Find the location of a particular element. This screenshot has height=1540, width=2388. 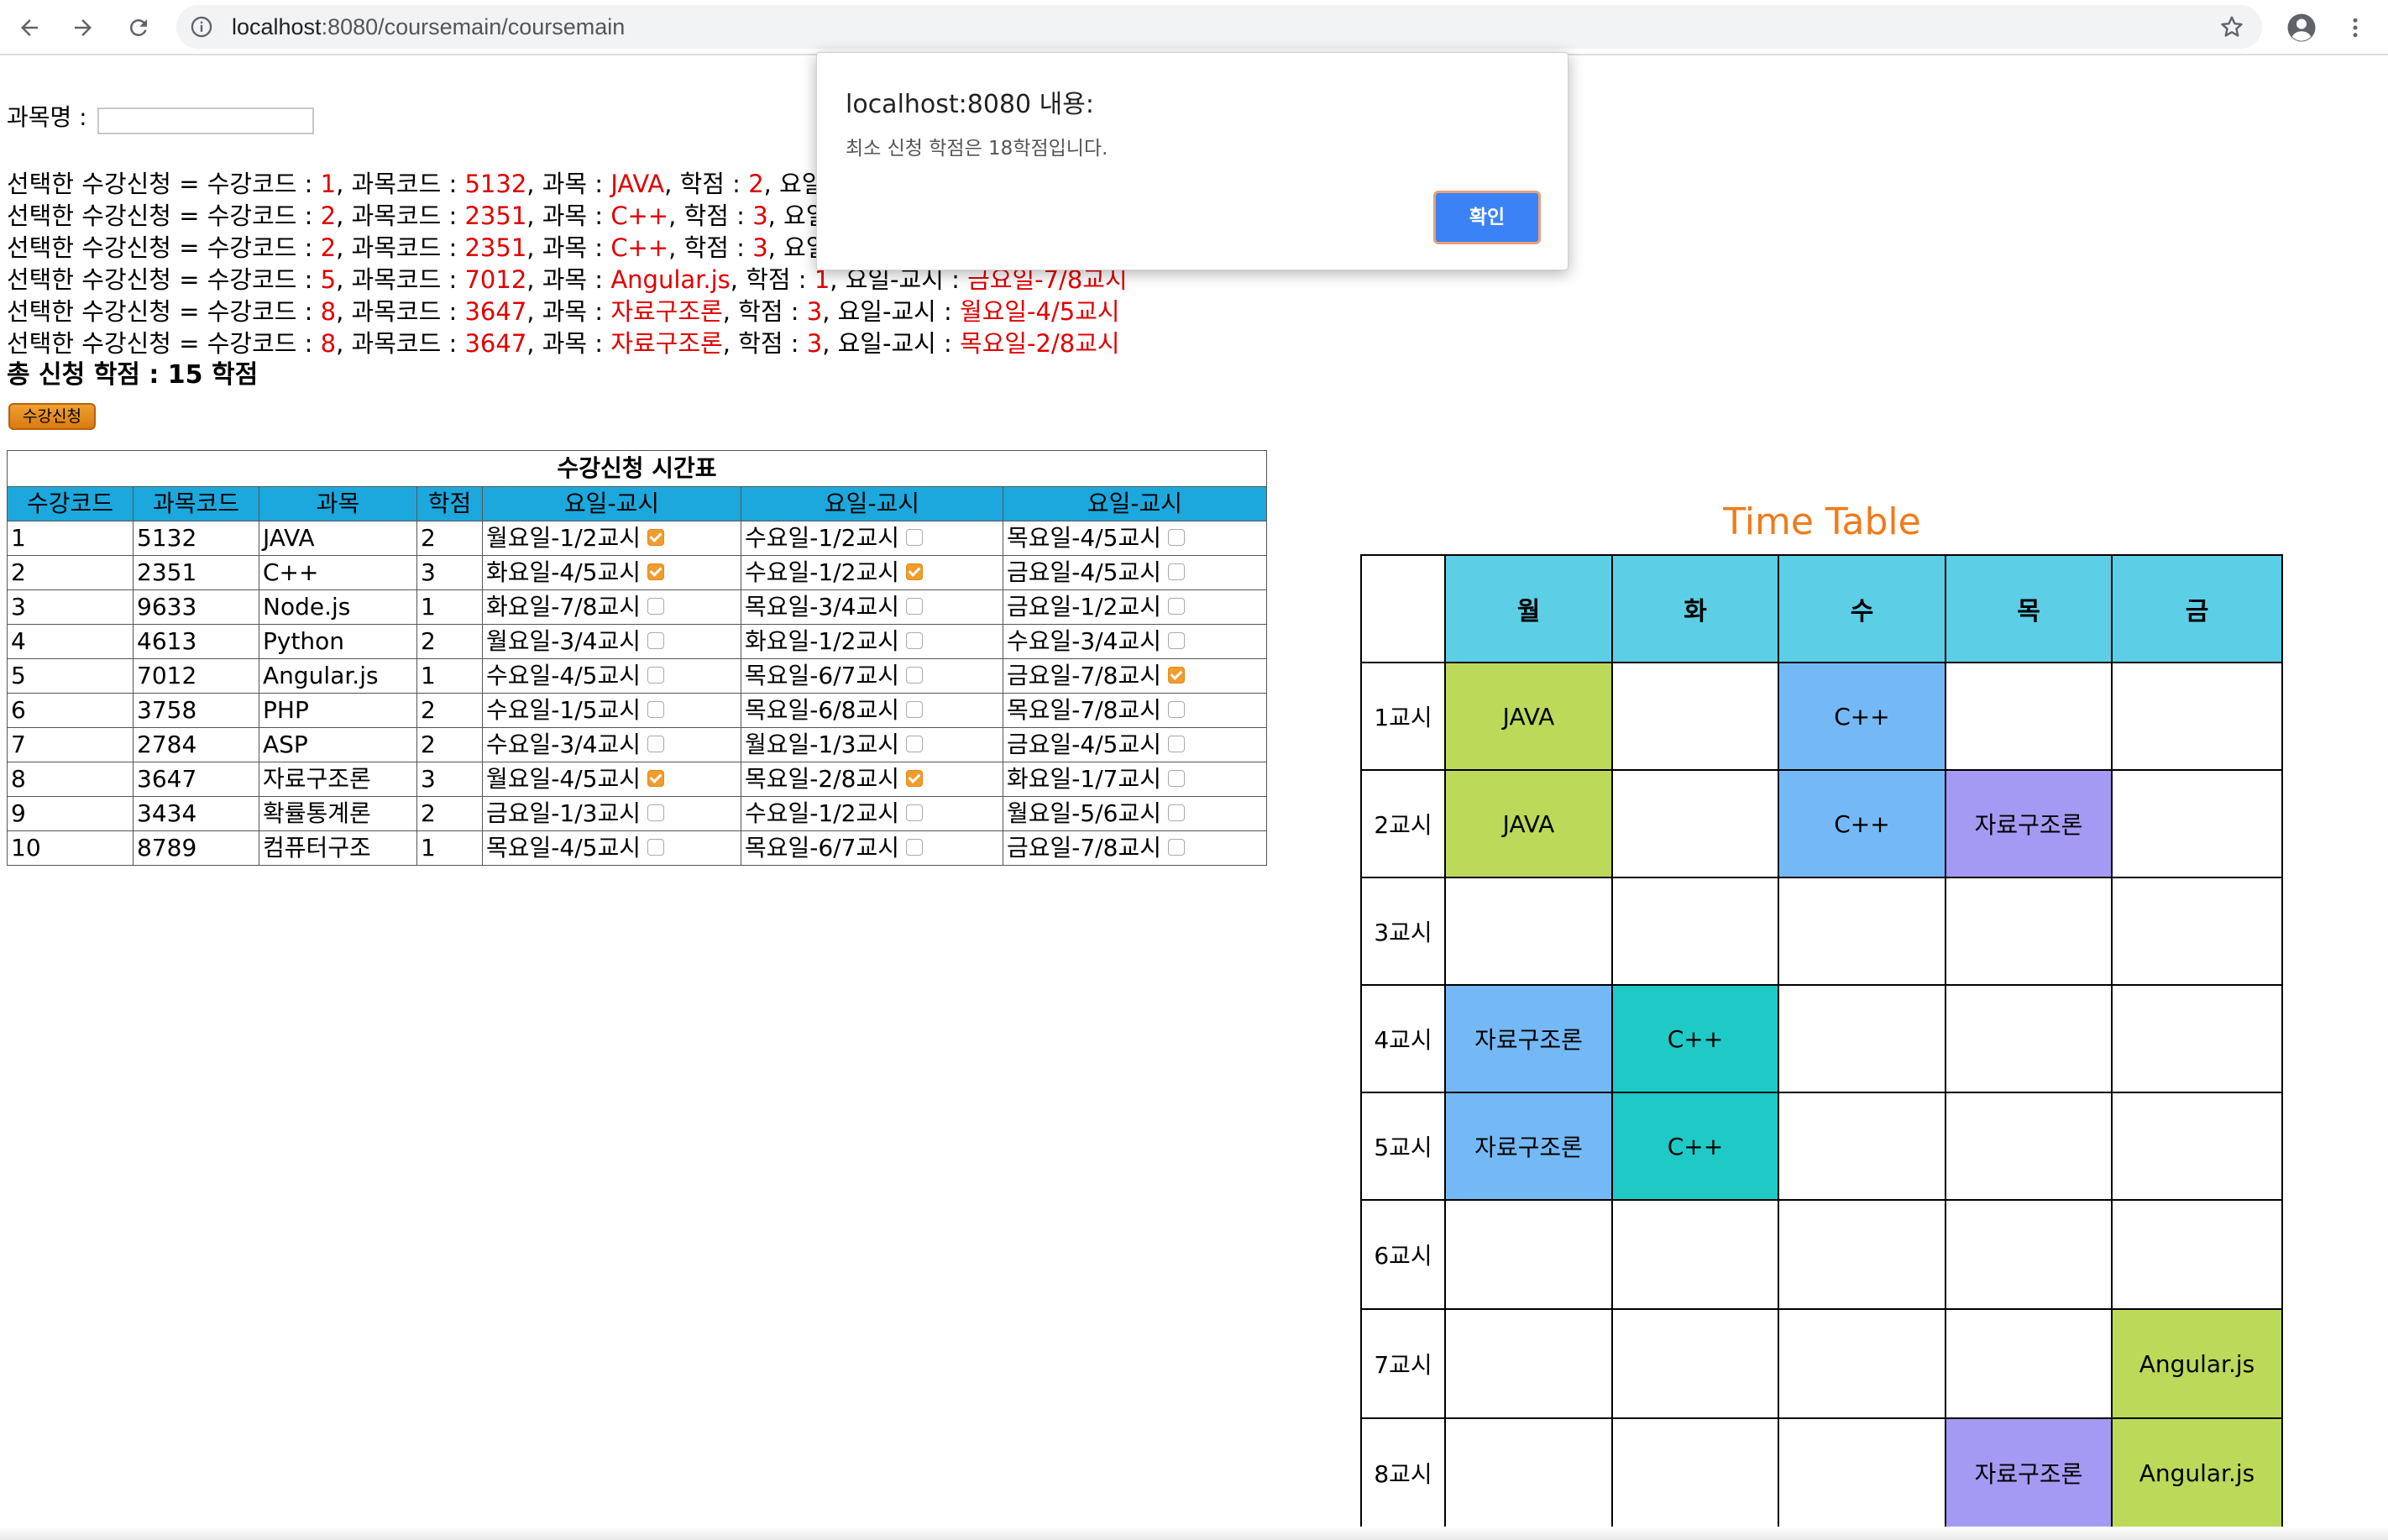

slot-cell: 금요일-4/5교시 is located at coordinates (1135, 744).